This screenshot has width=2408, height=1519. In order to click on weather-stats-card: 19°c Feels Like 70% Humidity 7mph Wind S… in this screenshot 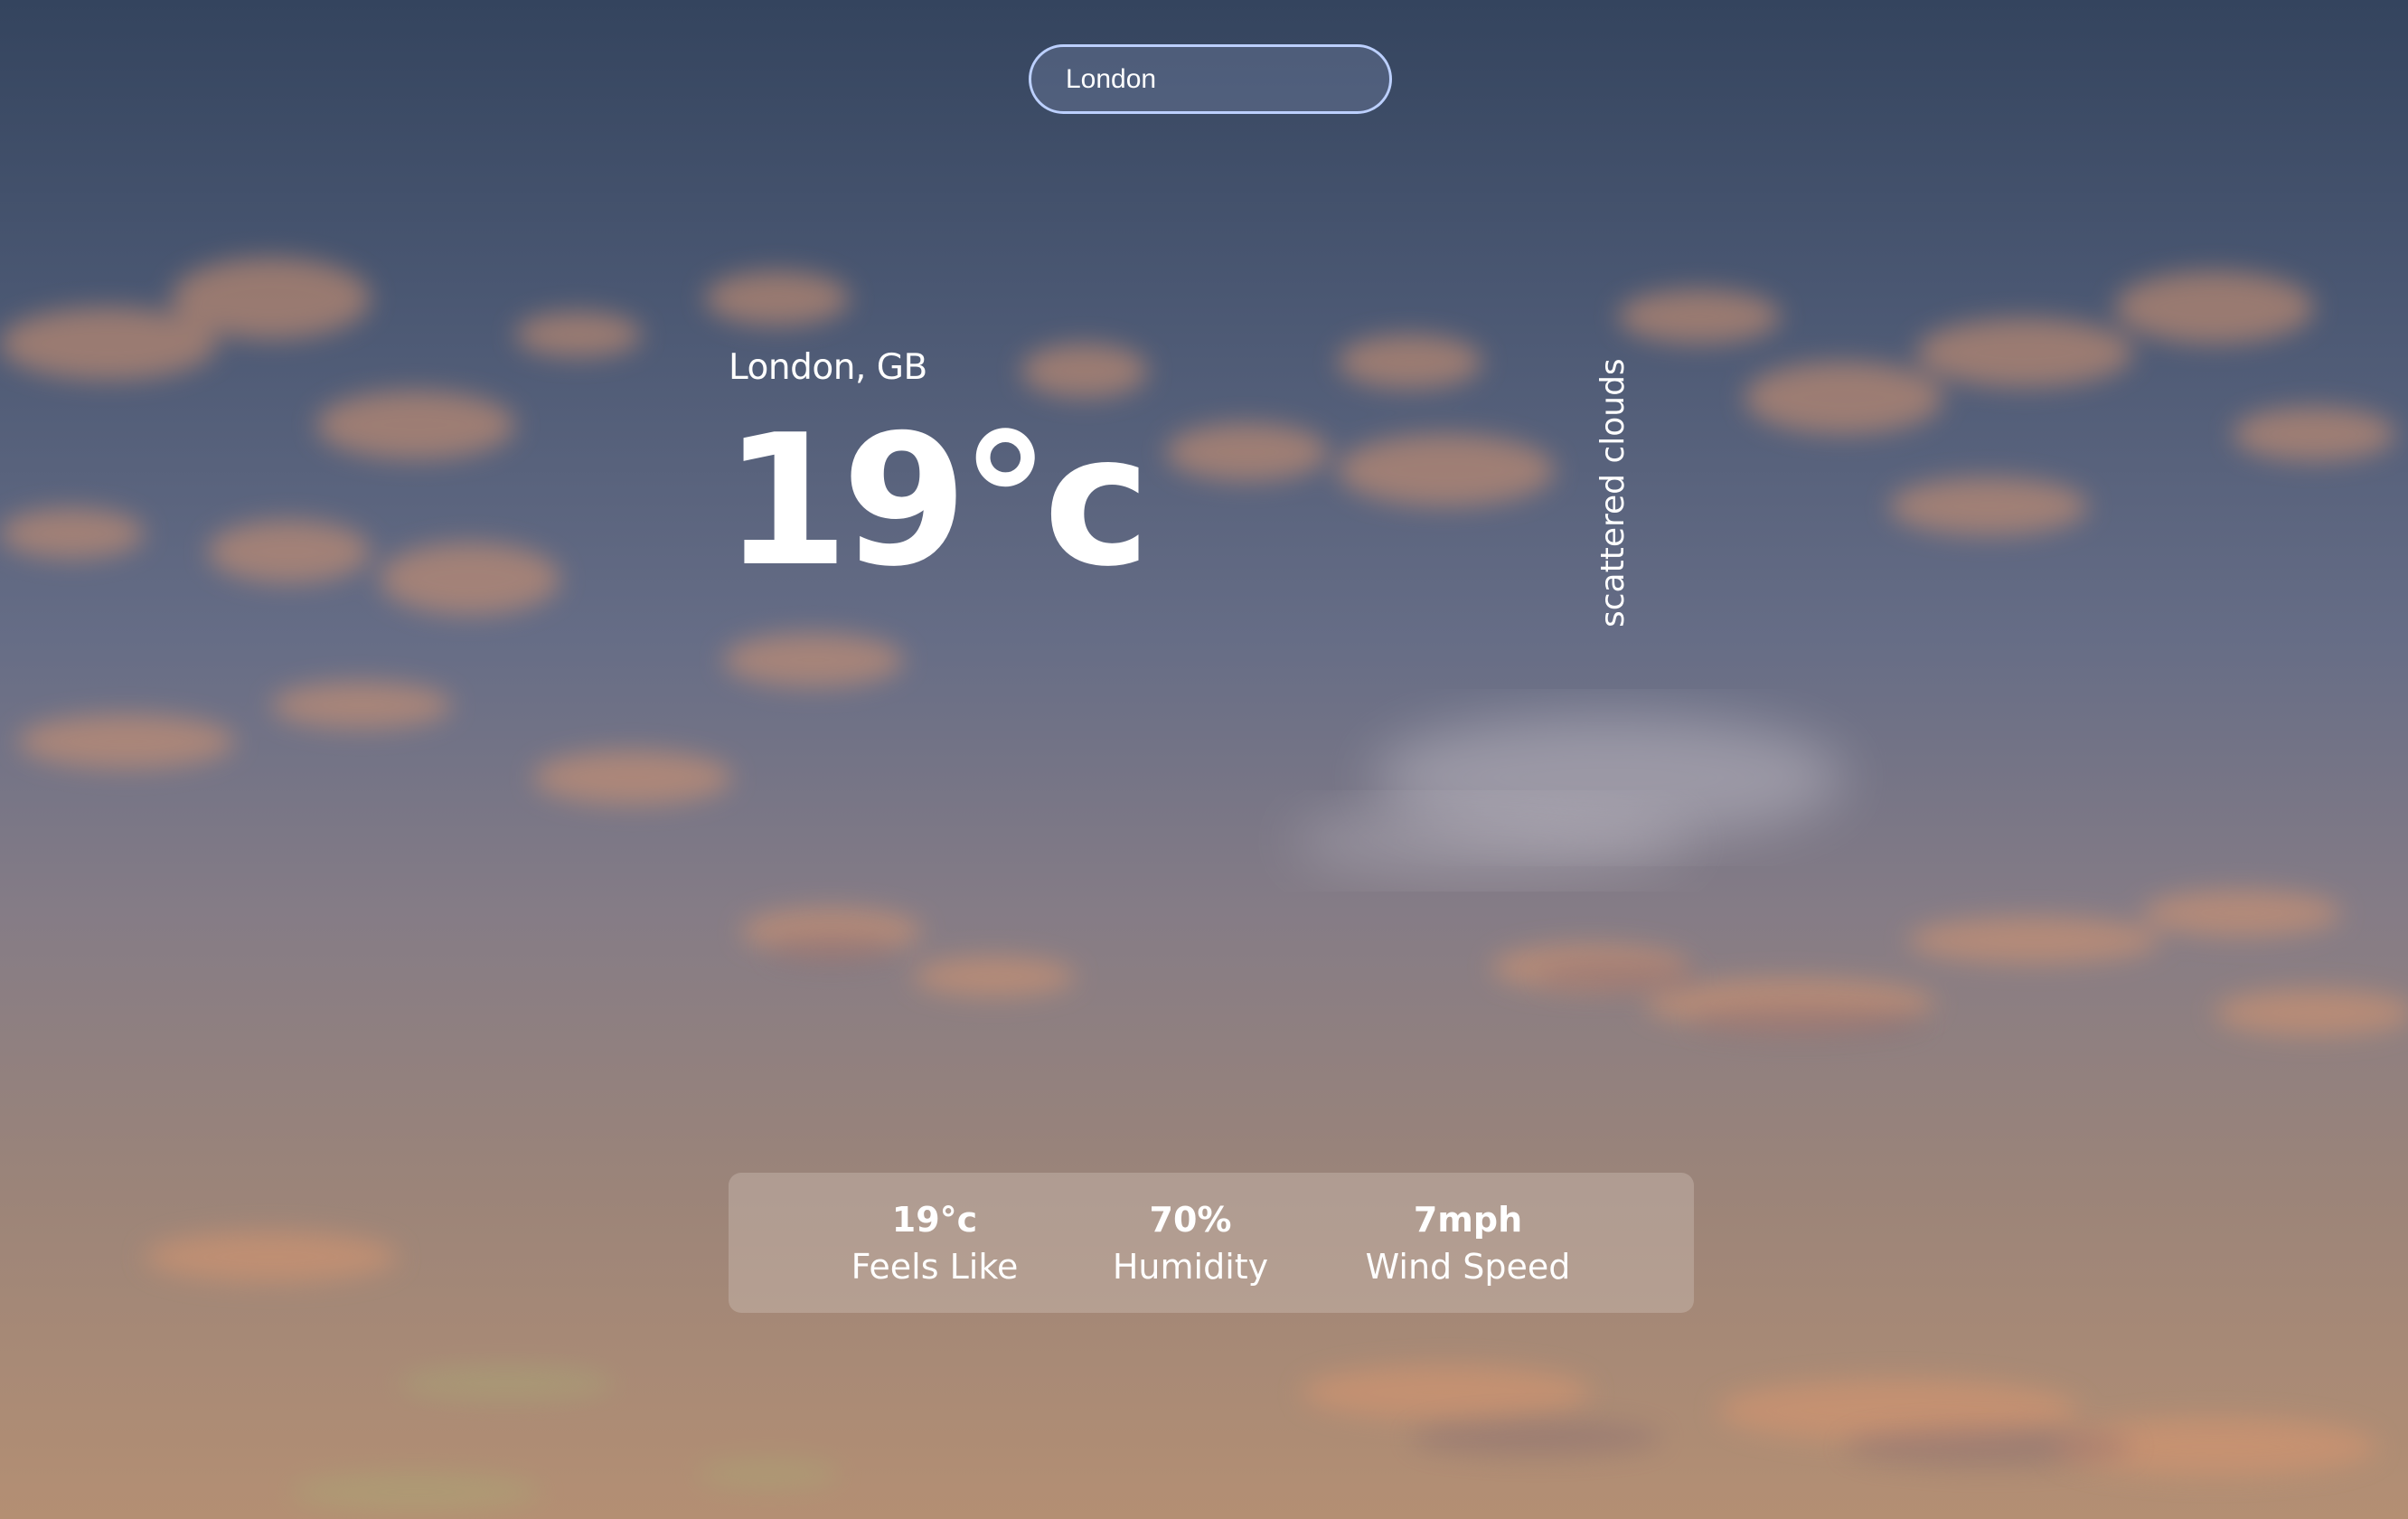, I will do `click(1211, 1243)`.